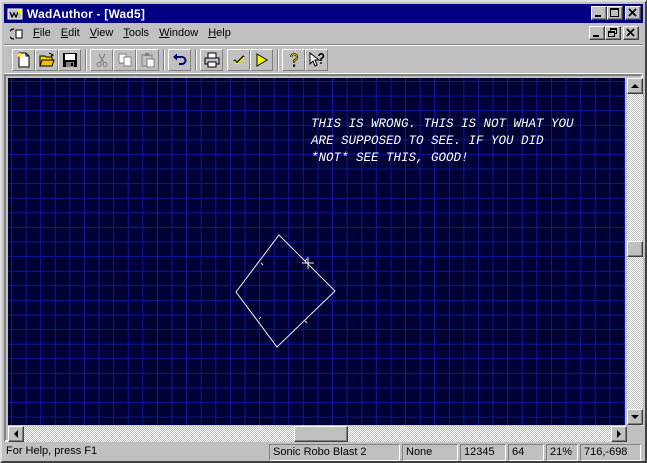 The image size is (647, 463). I want to click on horizontal-scrollbar, so click(317, 434).